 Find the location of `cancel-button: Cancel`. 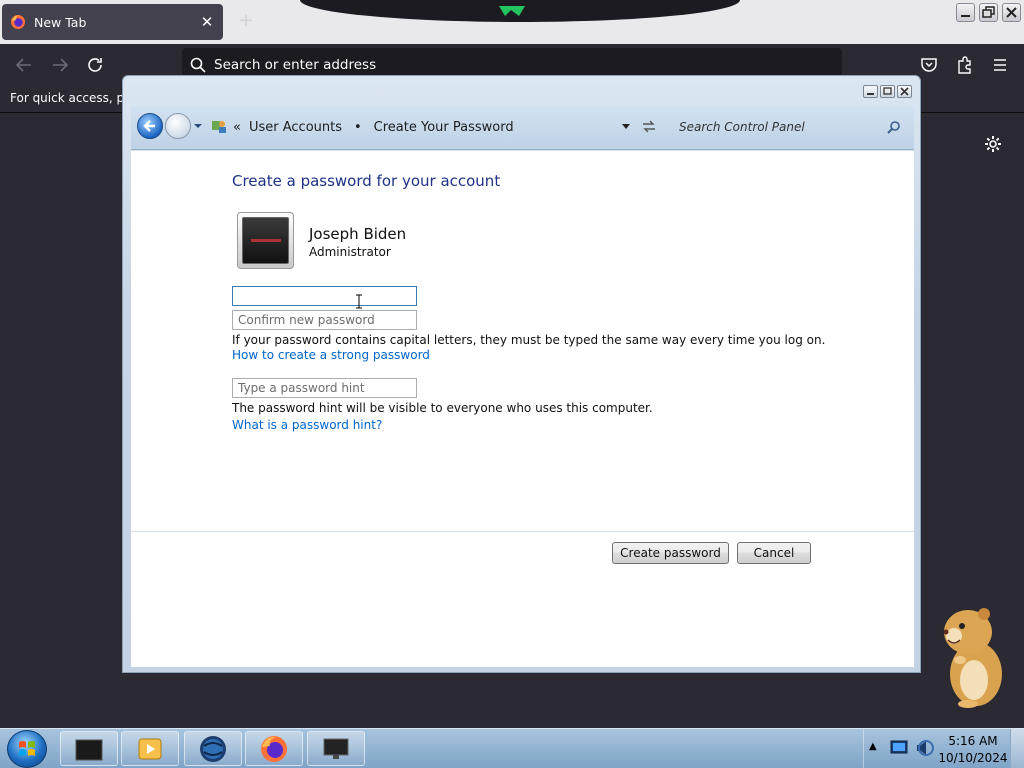

cancel-button: Cancel is located at coordinates (774, 553).